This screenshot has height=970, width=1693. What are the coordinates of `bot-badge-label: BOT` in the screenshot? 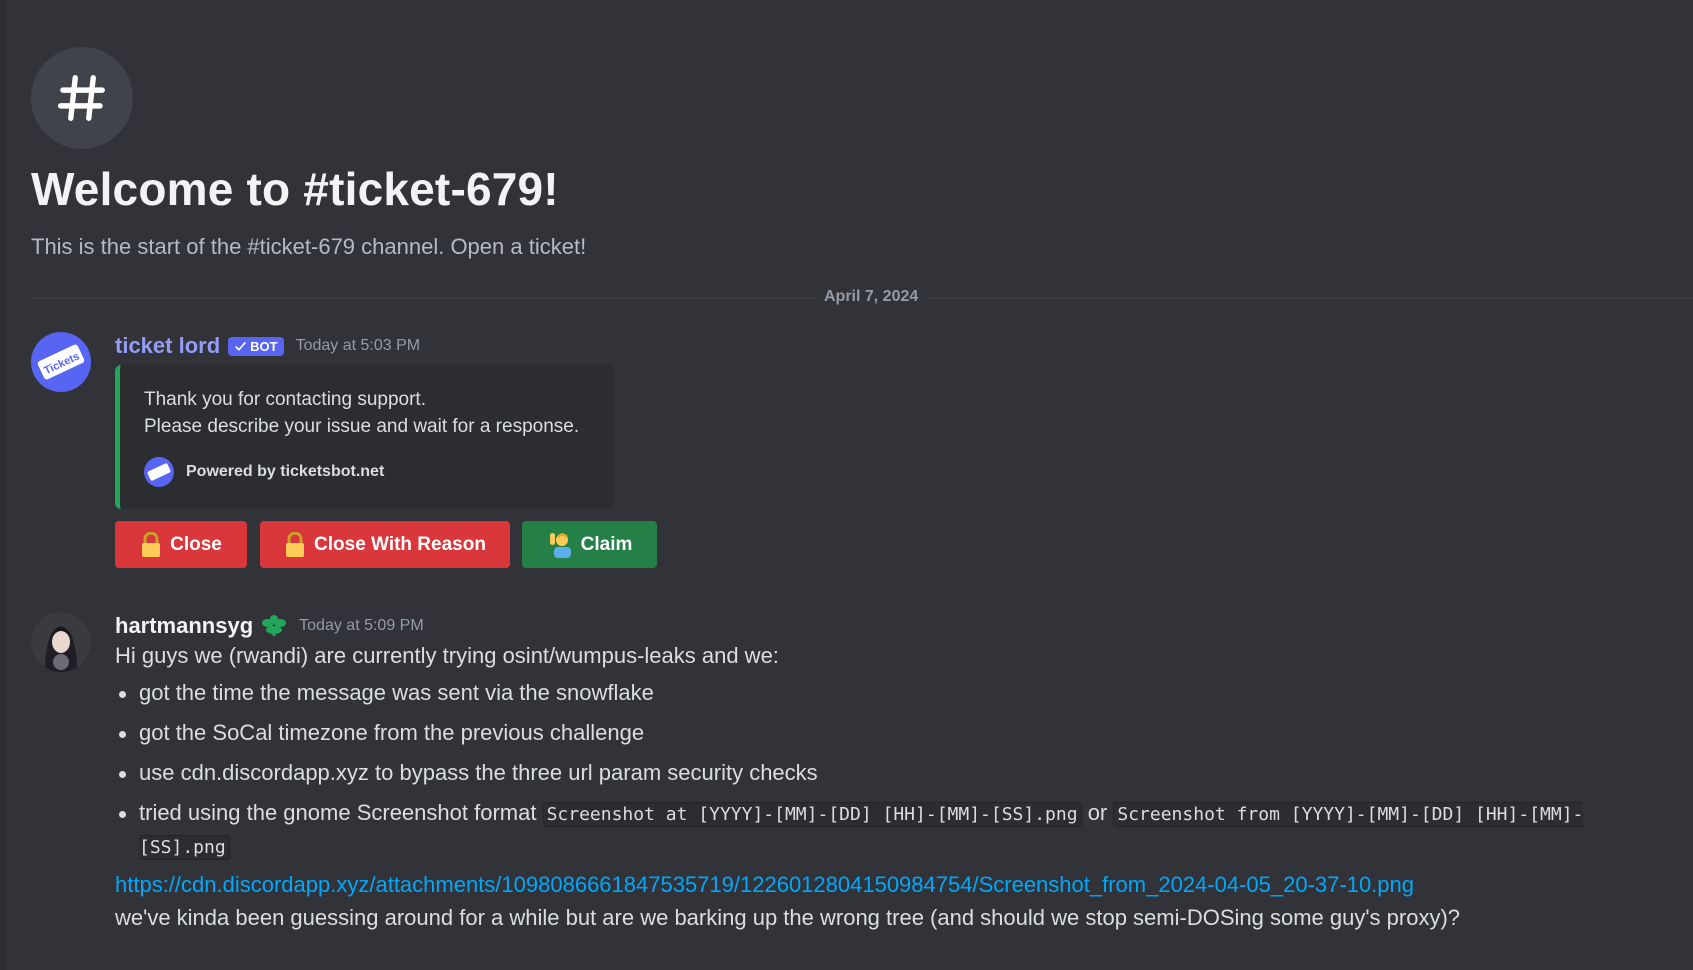 It's located at (264, 346).